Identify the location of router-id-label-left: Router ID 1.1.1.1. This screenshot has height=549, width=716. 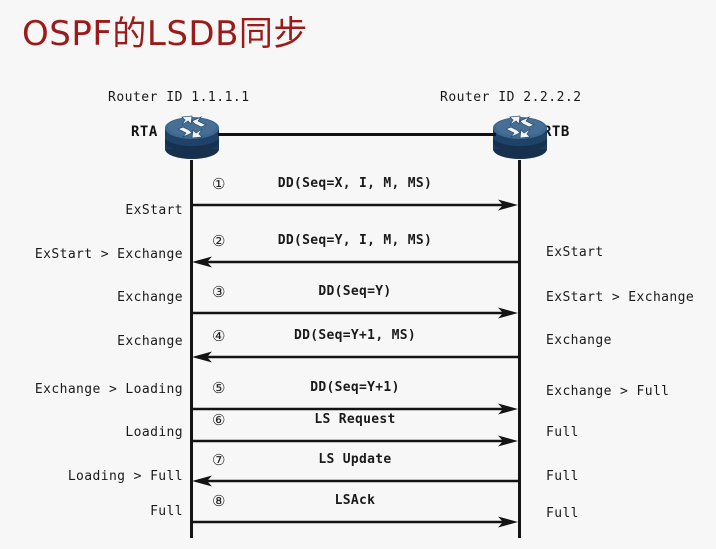
(179, 97).